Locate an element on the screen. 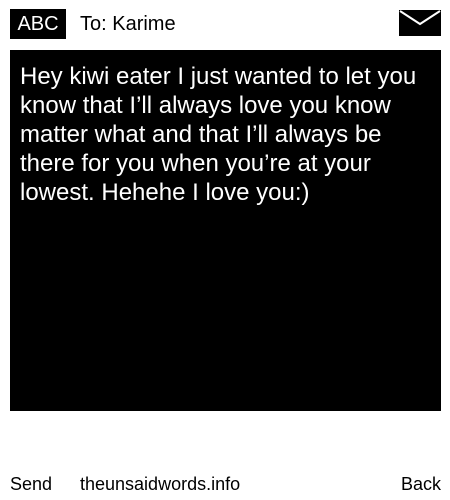  envelope-icon is located at coordinates (420, 23).